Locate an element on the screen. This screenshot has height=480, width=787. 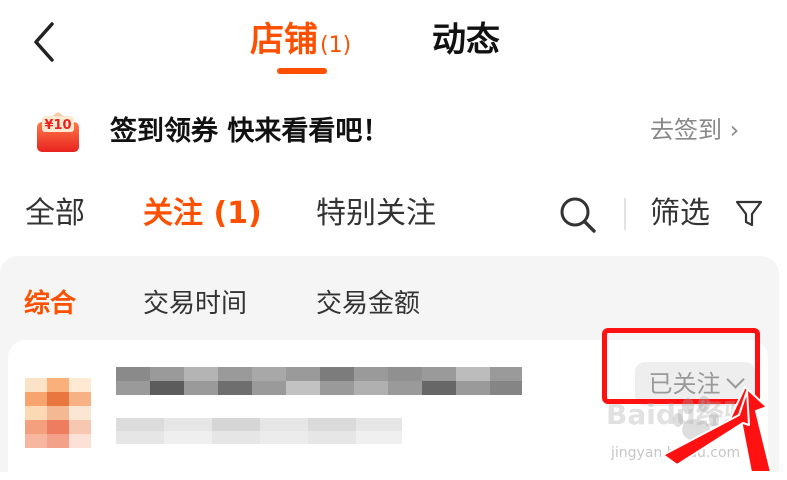
divider is located at coordinates (625, 214).